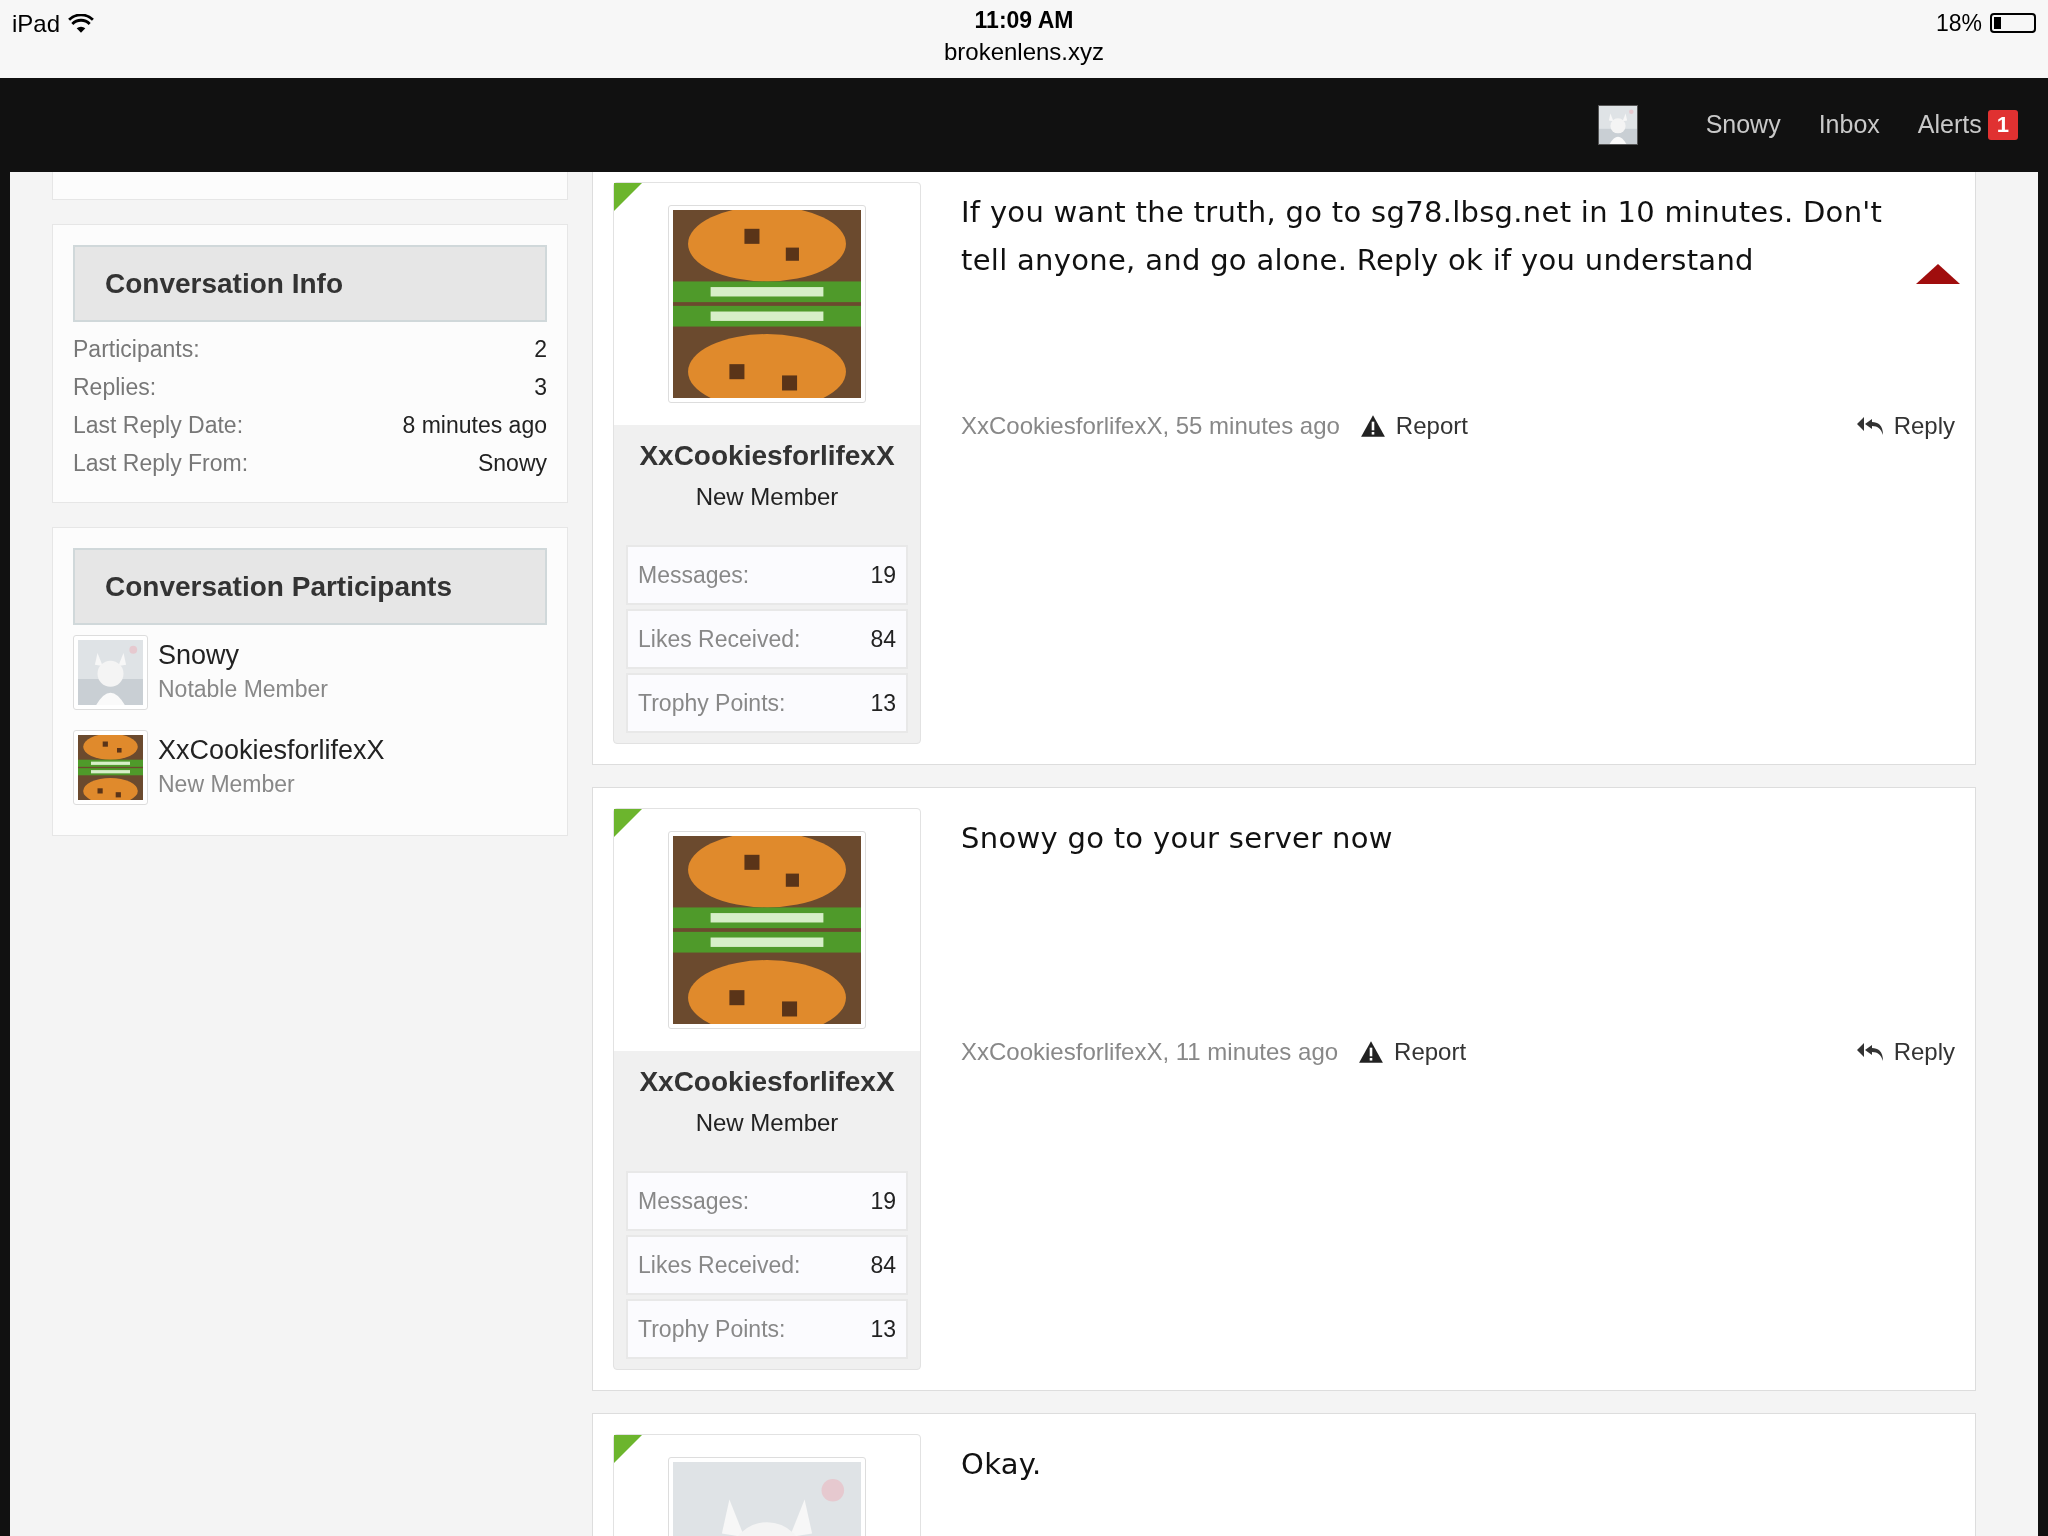 Image resolution: width=2048 pixels, height=1536 pixels. I want to click on member-rank: New Member, so click(227, 784).